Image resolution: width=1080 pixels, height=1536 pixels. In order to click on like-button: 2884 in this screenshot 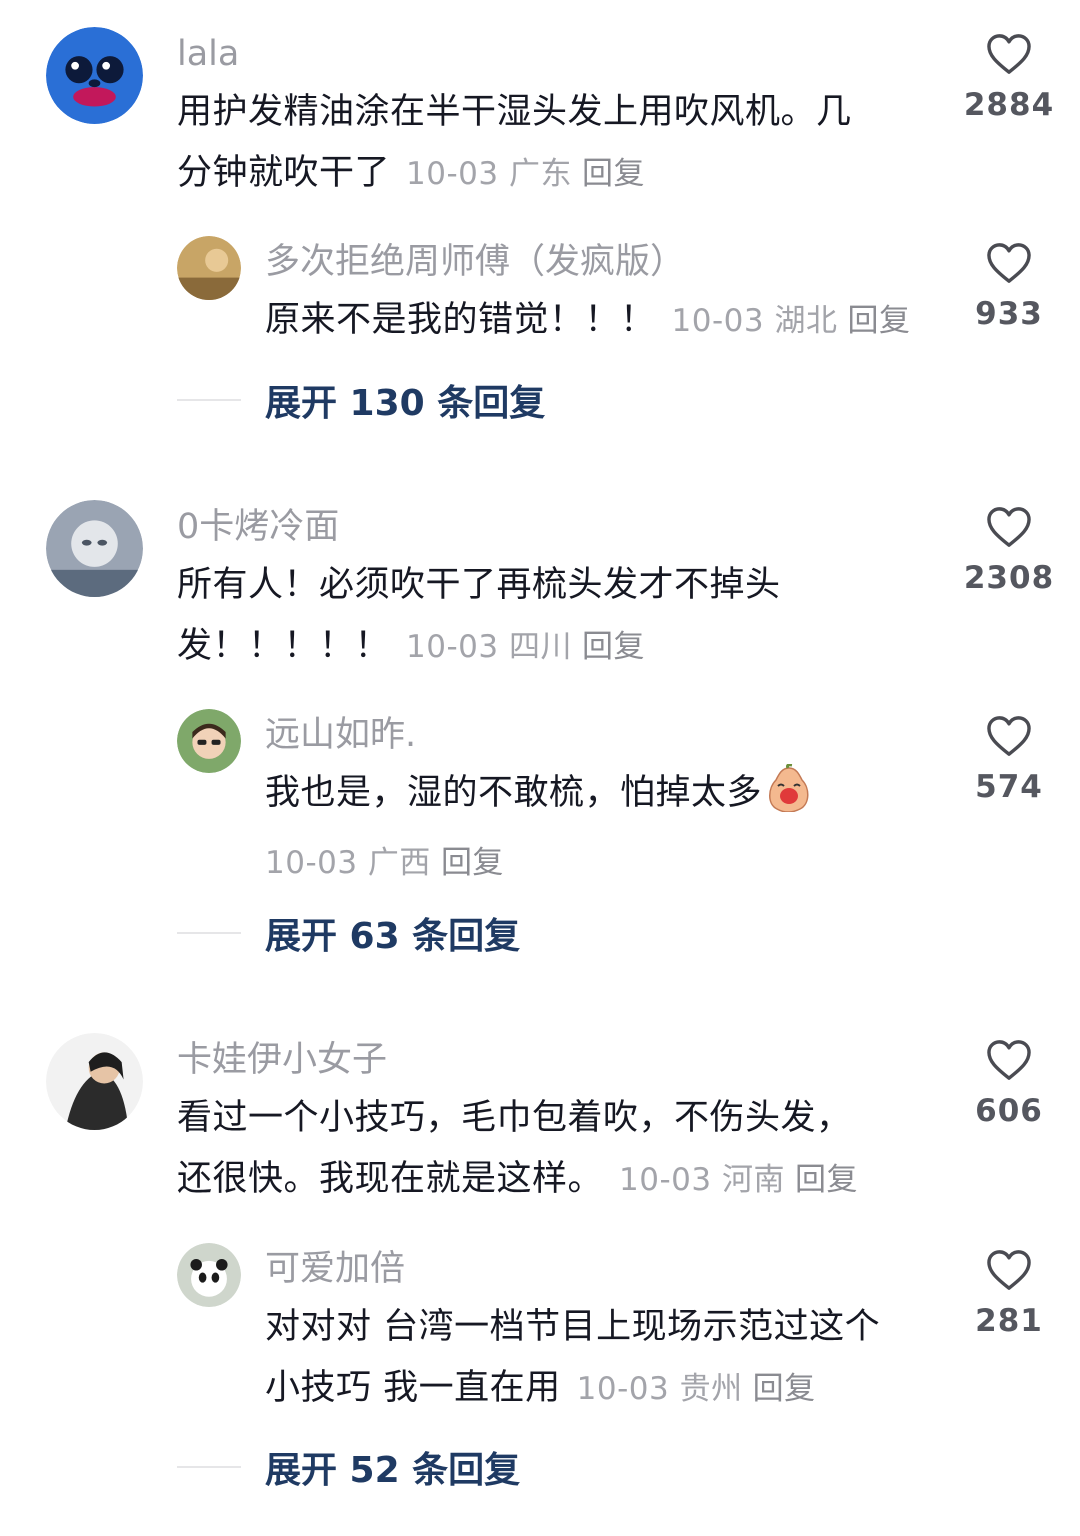, I will do `click(1009, 78)`.